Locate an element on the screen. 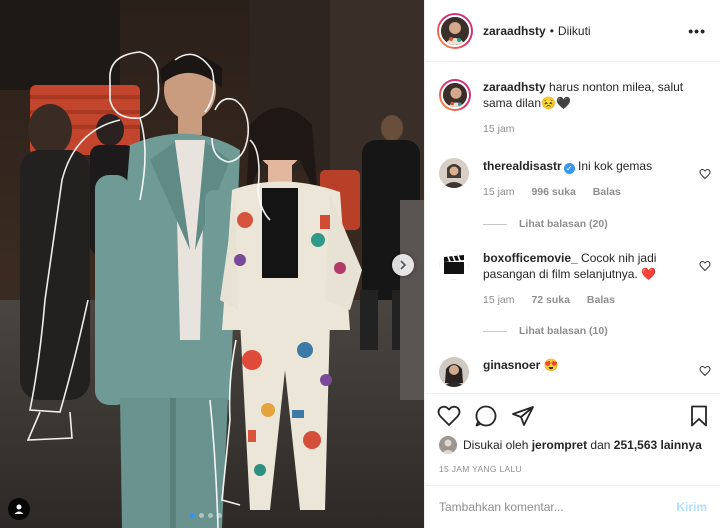  tagged-users-button is located at coordinates (19, 509).